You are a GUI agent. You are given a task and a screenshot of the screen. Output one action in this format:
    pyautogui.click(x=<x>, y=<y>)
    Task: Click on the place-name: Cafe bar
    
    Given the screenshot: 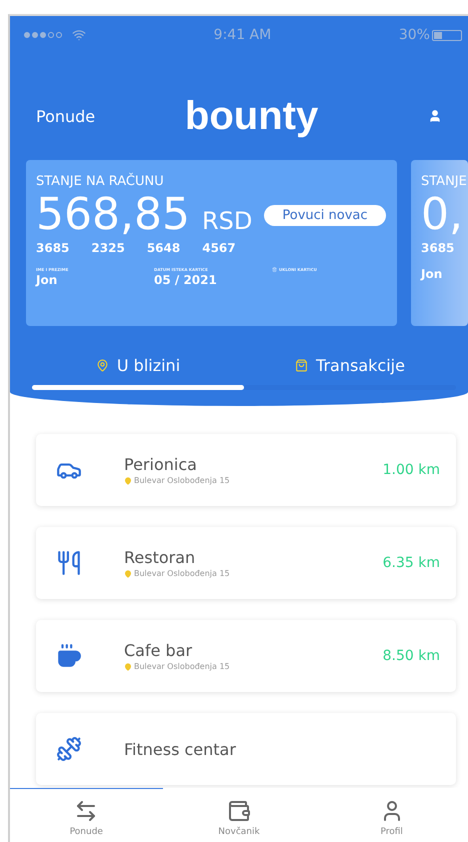 What is the action you would take?
    pyautogui.click(x=159, y=650)
    